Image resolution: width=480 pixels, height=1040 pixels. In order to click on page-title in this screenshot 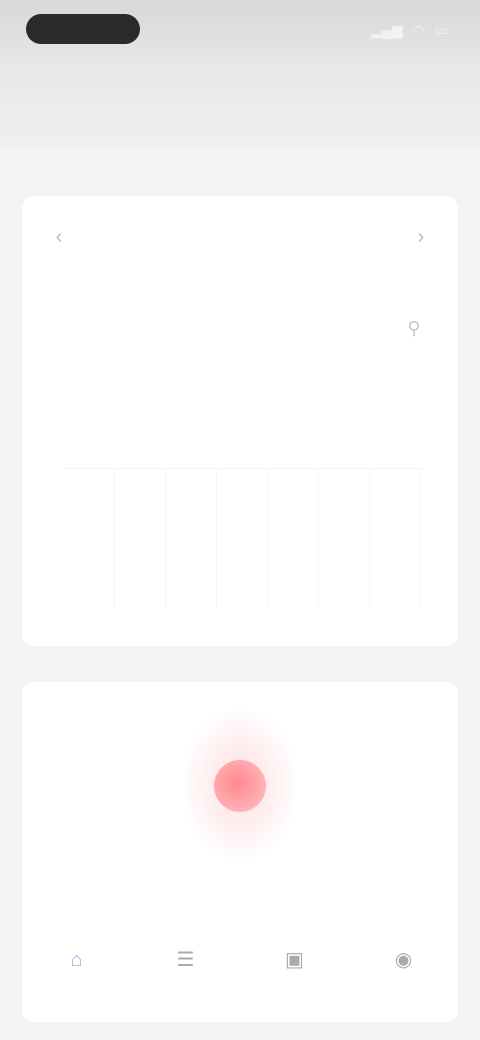, I will do `click(243, 97)`.